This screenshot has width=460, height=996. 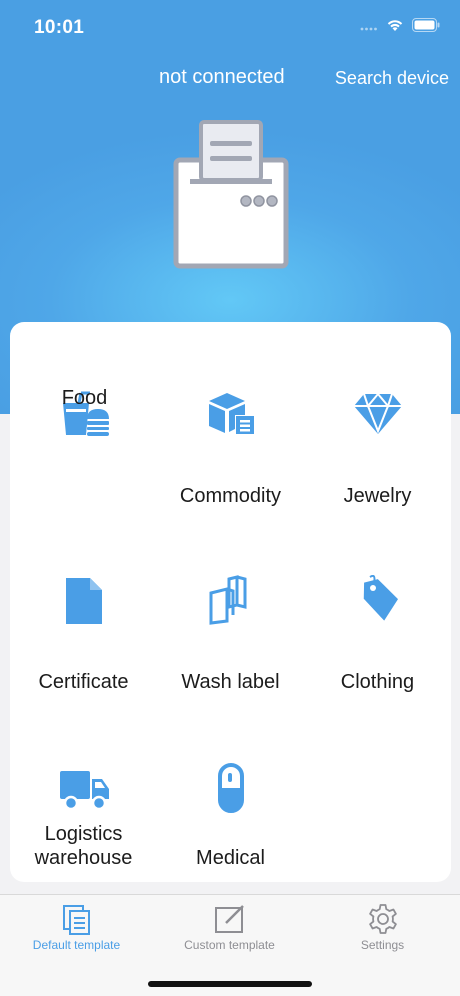 What do you see at coordinates (231, 195) in the screenshot?
I see `printer-illustration` at bounding box center [231, 195].